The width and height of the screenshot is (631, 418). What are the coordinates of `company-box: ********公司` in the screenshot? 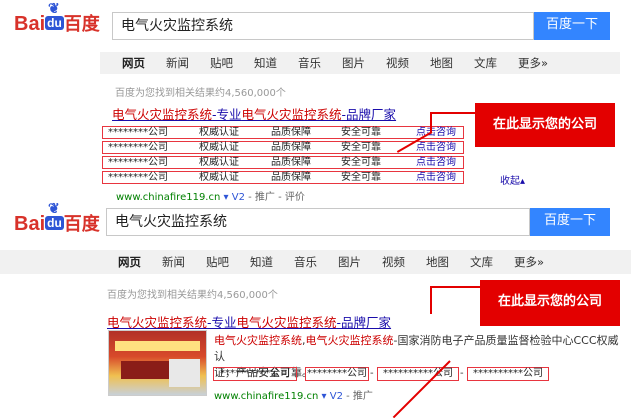 It's located at (337, 374).